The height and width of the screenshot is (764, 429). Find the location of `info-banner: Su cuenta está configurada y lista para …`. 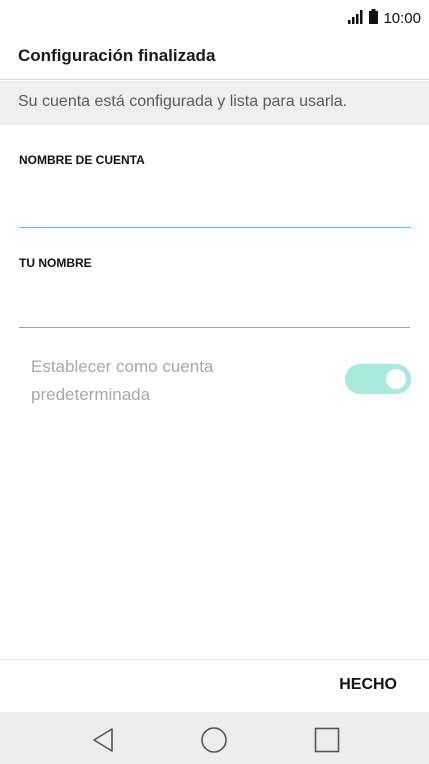

info-banner: Su cuenta está configurada y lista para … is located at coordinates (214, 103).